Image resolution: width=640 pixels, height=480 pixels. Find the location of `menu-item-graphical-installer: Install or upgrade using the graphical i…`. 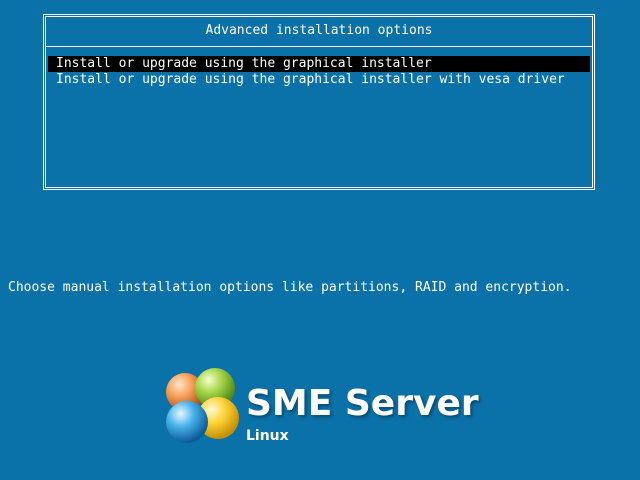

menu-item-graphical-installer: Install or upgrade using the graphical i… is located at coordinates (319, 64).